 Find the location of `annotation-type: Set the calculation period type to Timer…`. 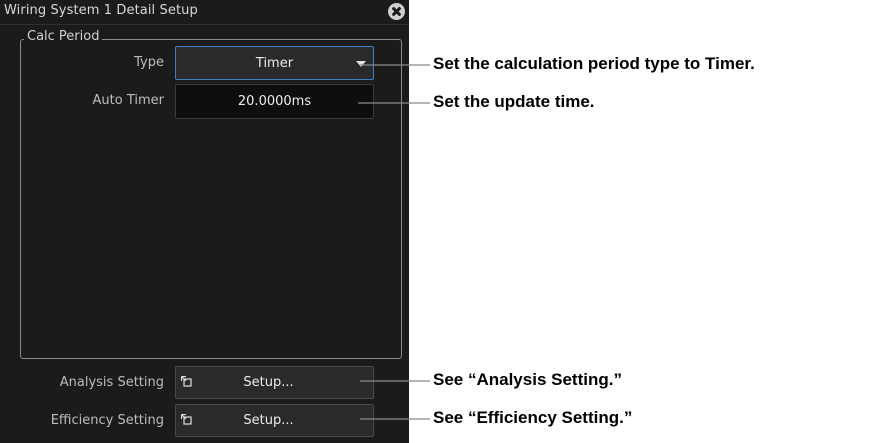

annotation-type: Set the calculation period type to Timer… is located at coordinates (594, 63).